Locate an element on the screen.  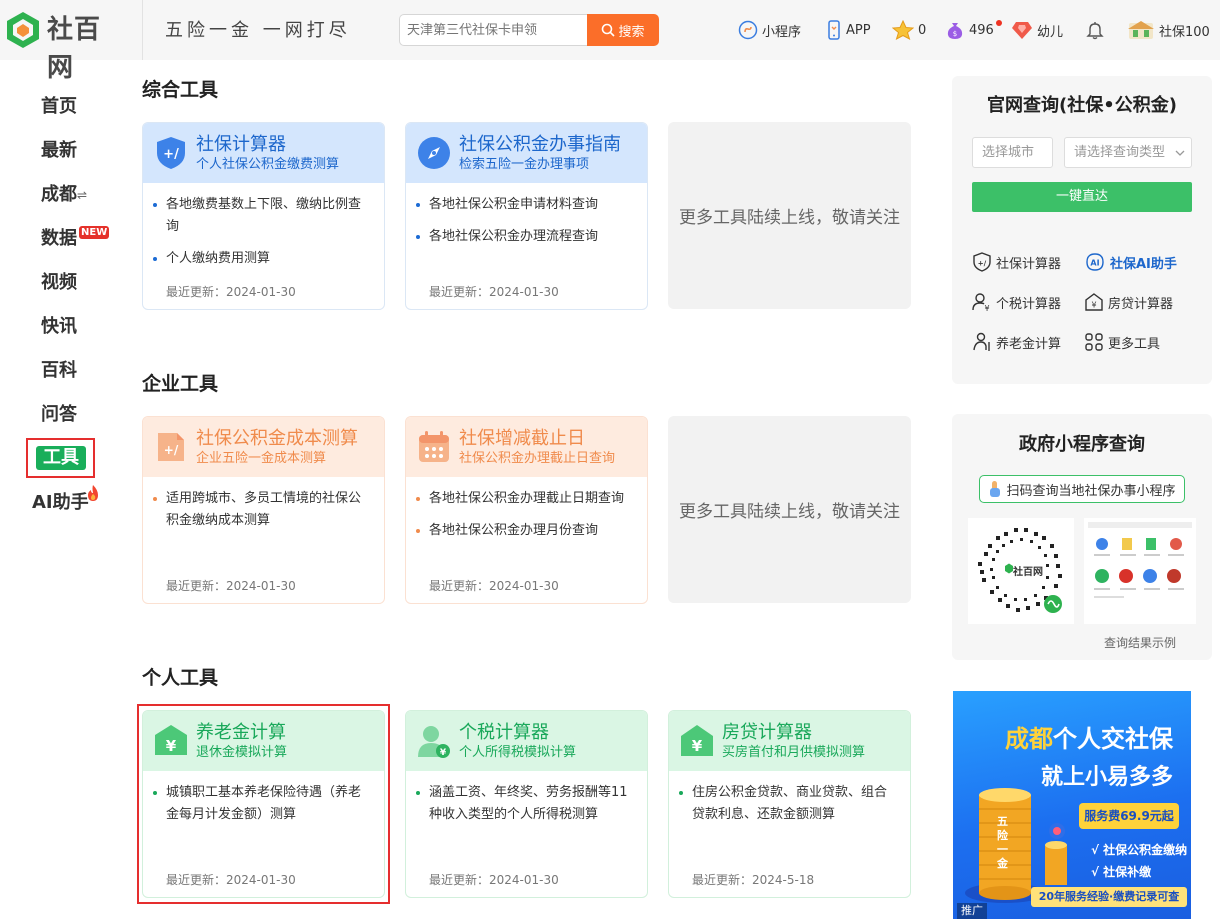
phone-icon is located at coordinates (834, 30).